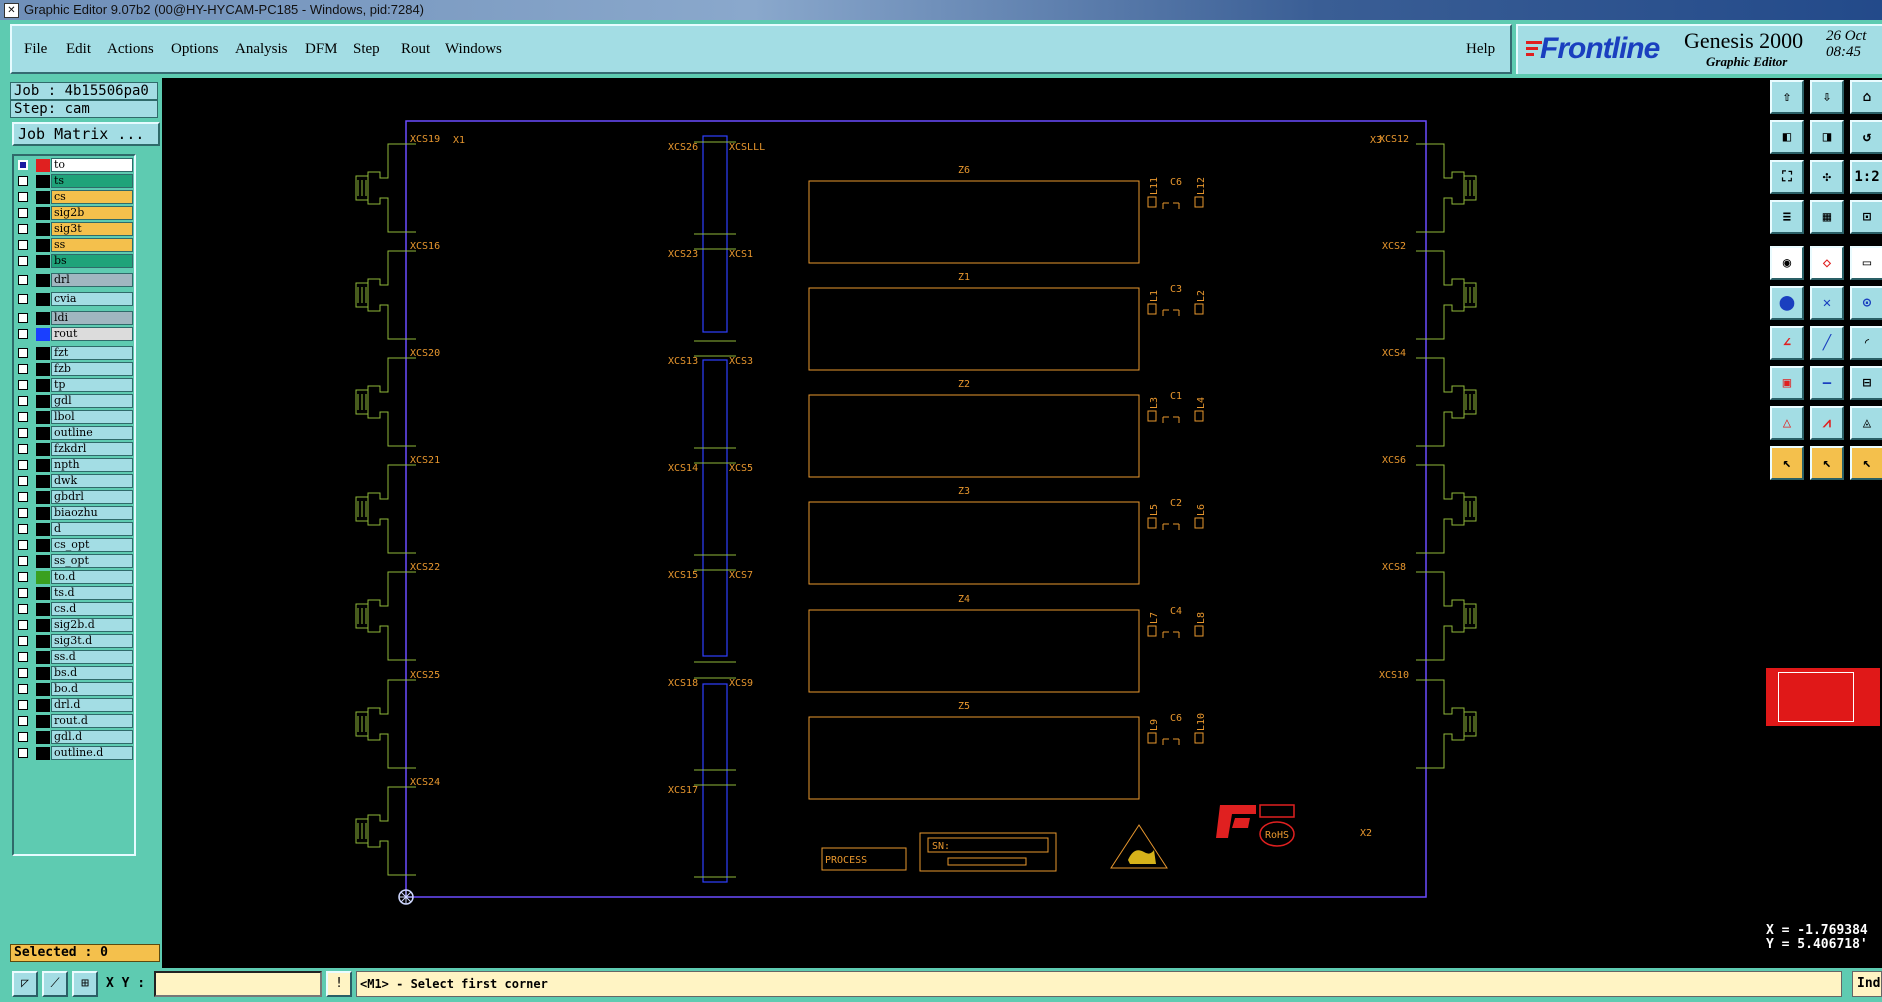 This screenshot has width=1882, height=1002. Describe the element at coordinates (75, 593) in the screenshot. I see `layer-row-ts-d: ts.d` at that location.